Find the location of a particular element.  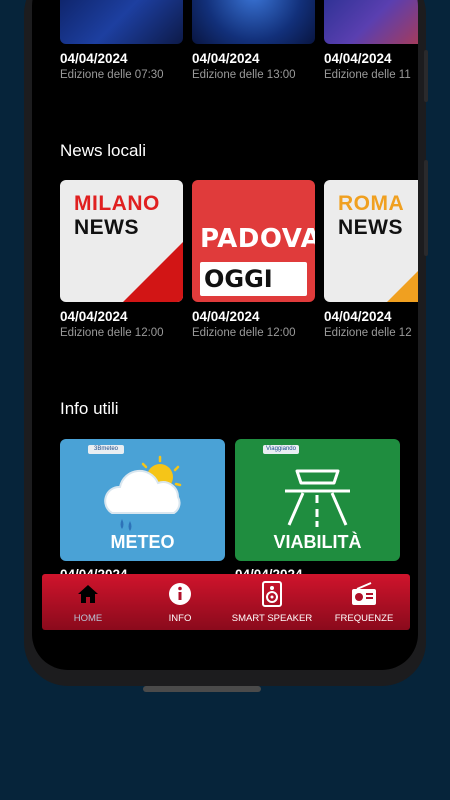

speaker-icon is located at coordinates (272, 593).